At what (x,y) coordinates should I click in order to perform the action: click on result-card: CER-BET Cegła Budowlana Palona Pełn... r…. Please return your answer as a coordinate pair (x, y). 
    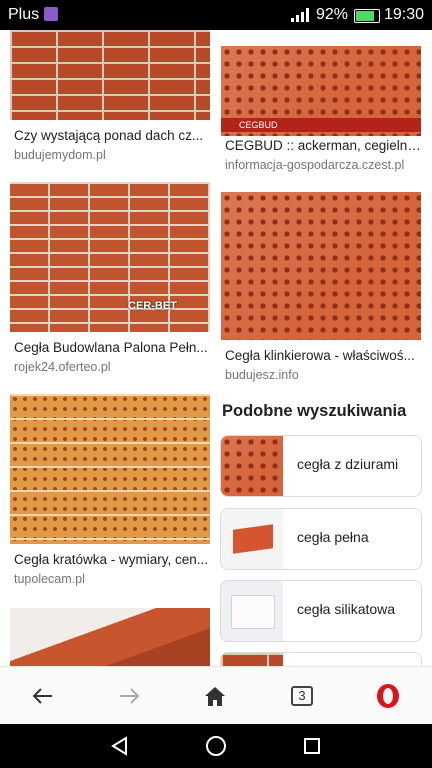
    Looking at the image, I should click on (111, 282).